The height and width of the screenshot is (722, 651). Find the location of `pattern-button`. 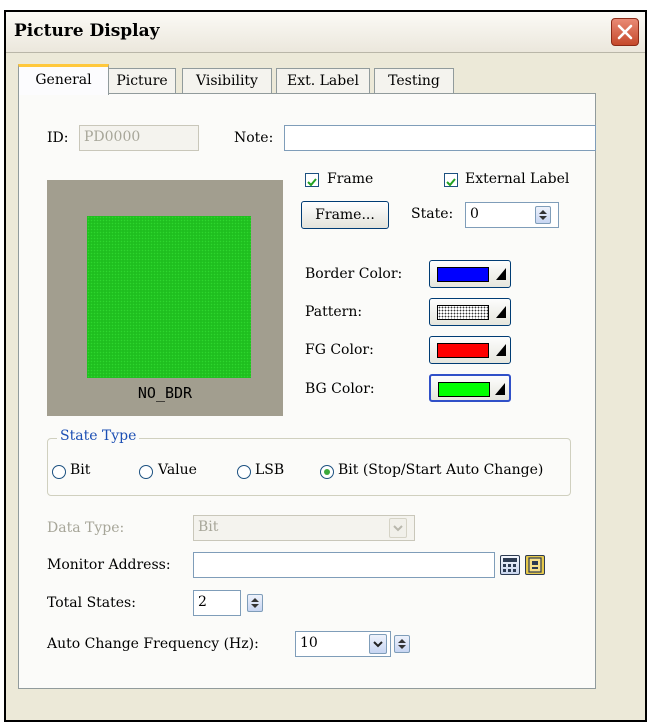

pattern-button is located at coordinates (470, 312).